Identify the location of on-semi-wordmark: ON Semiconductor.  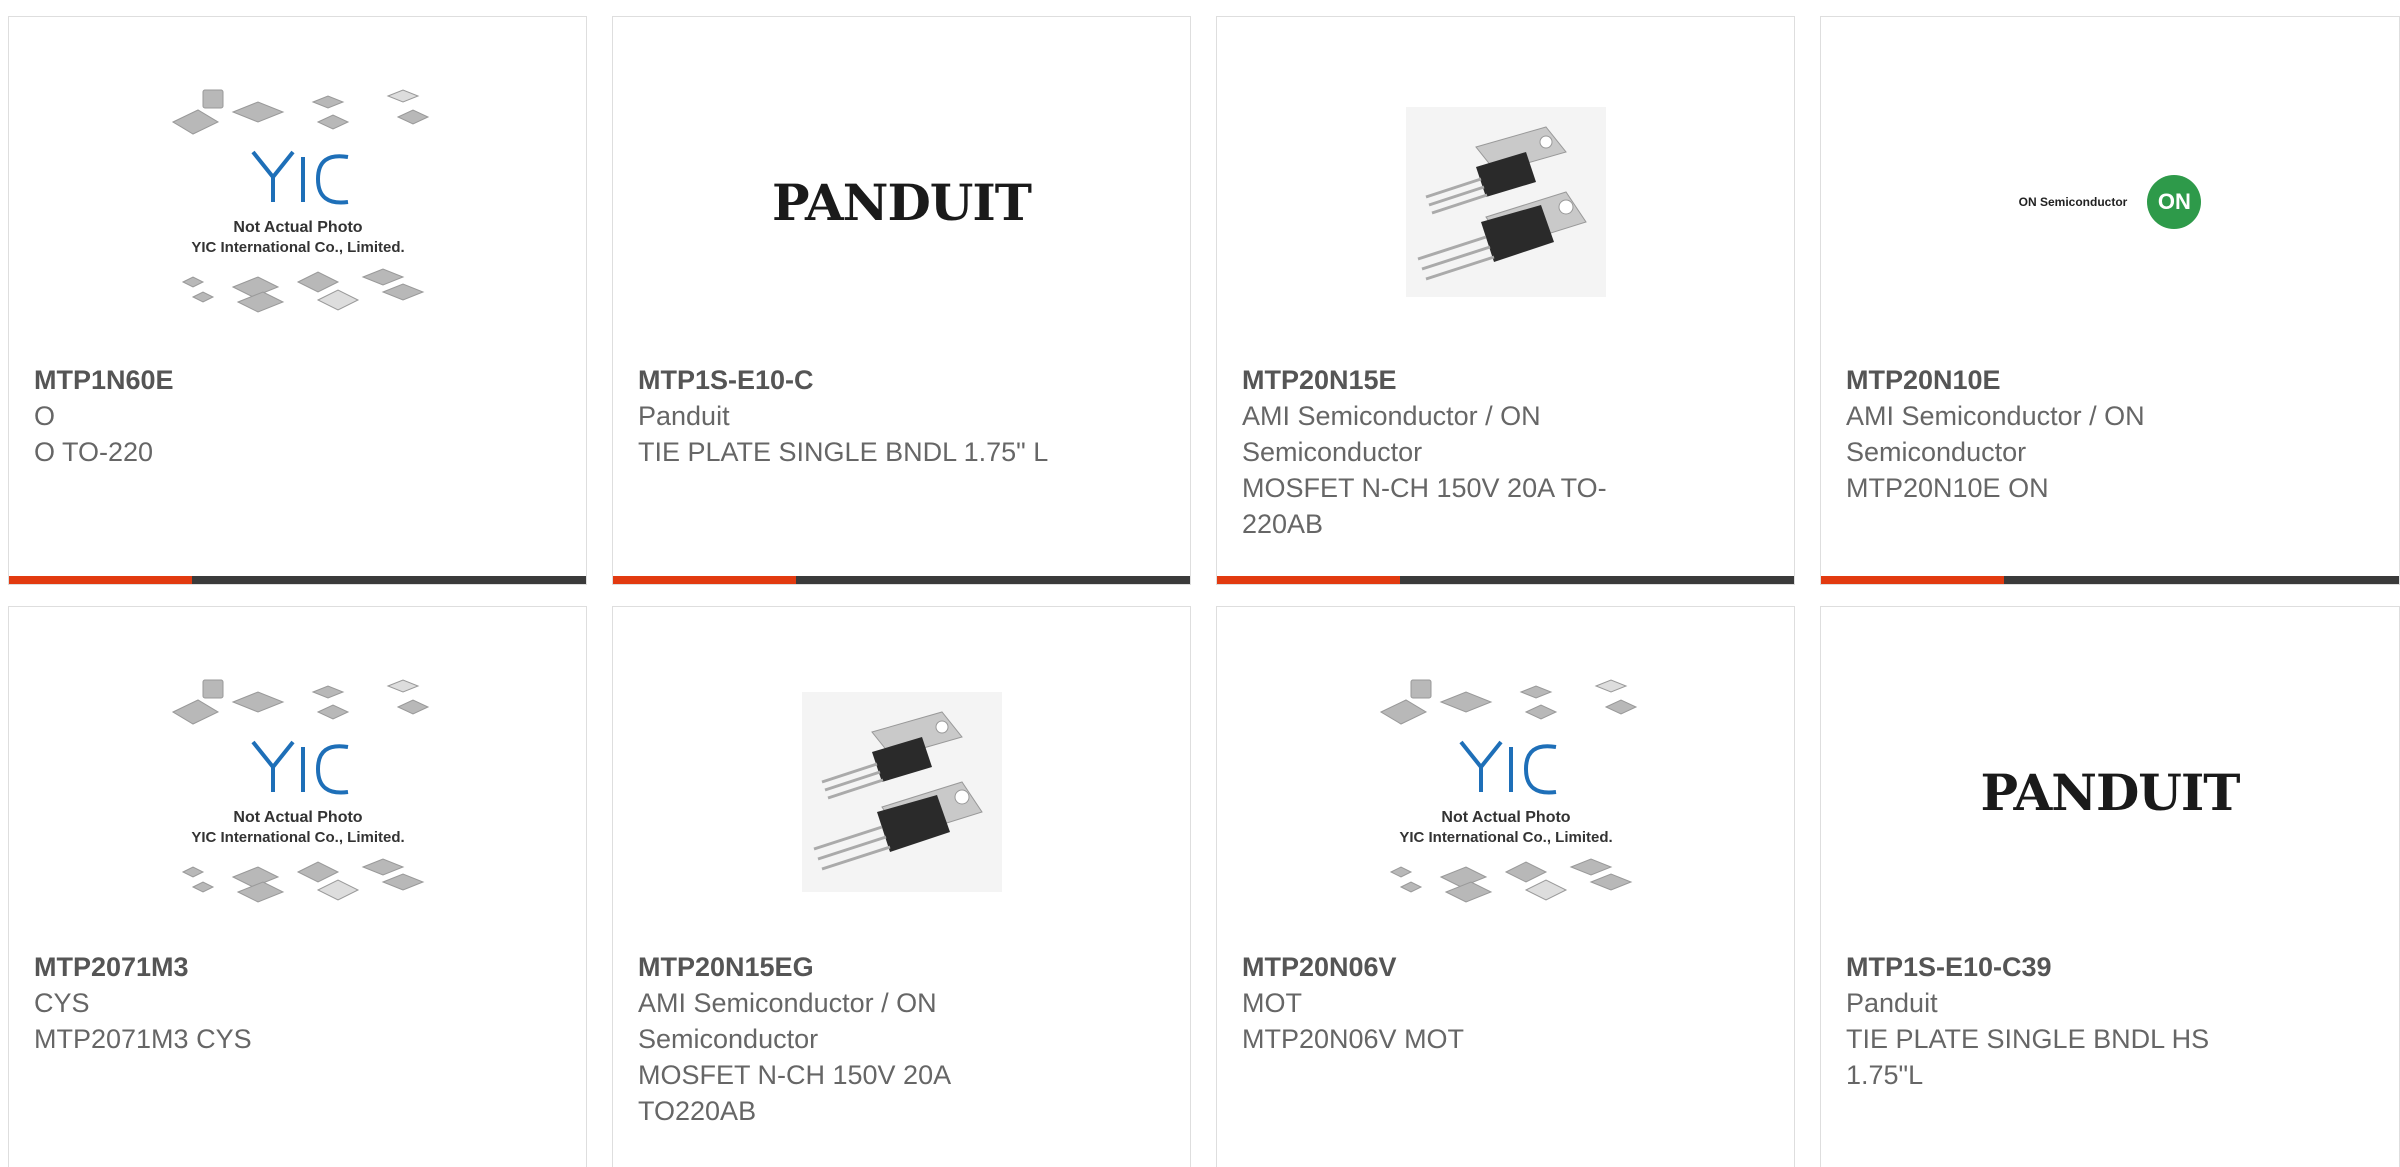
(2073, 202).